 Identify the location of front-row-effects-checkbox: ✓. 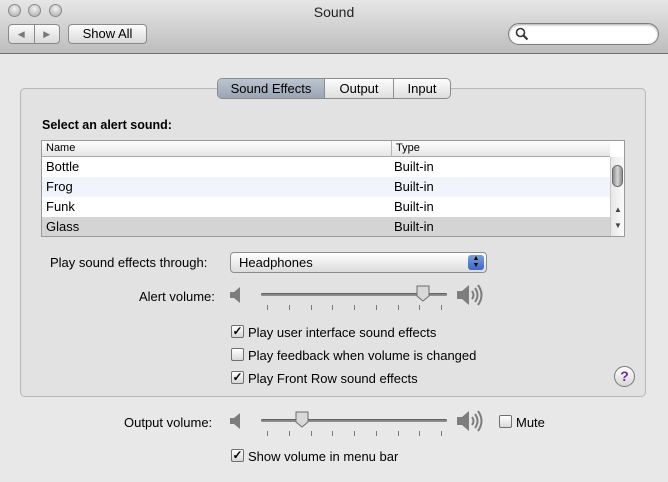
(237, 377).